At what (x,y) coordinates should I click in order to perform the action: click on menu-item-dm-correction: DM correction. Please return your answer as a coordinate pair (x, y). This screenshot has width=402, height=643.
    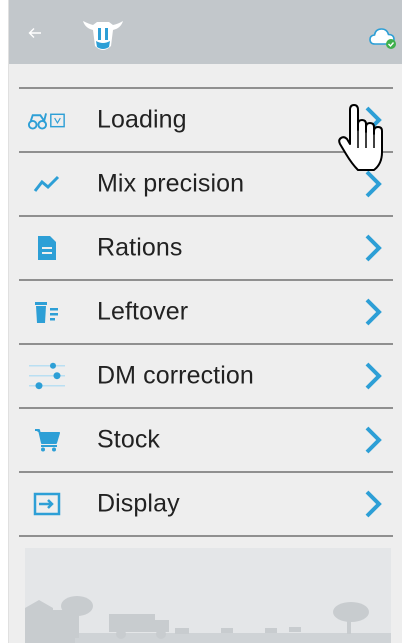
    Looking at the image, I should click on (206, 377).